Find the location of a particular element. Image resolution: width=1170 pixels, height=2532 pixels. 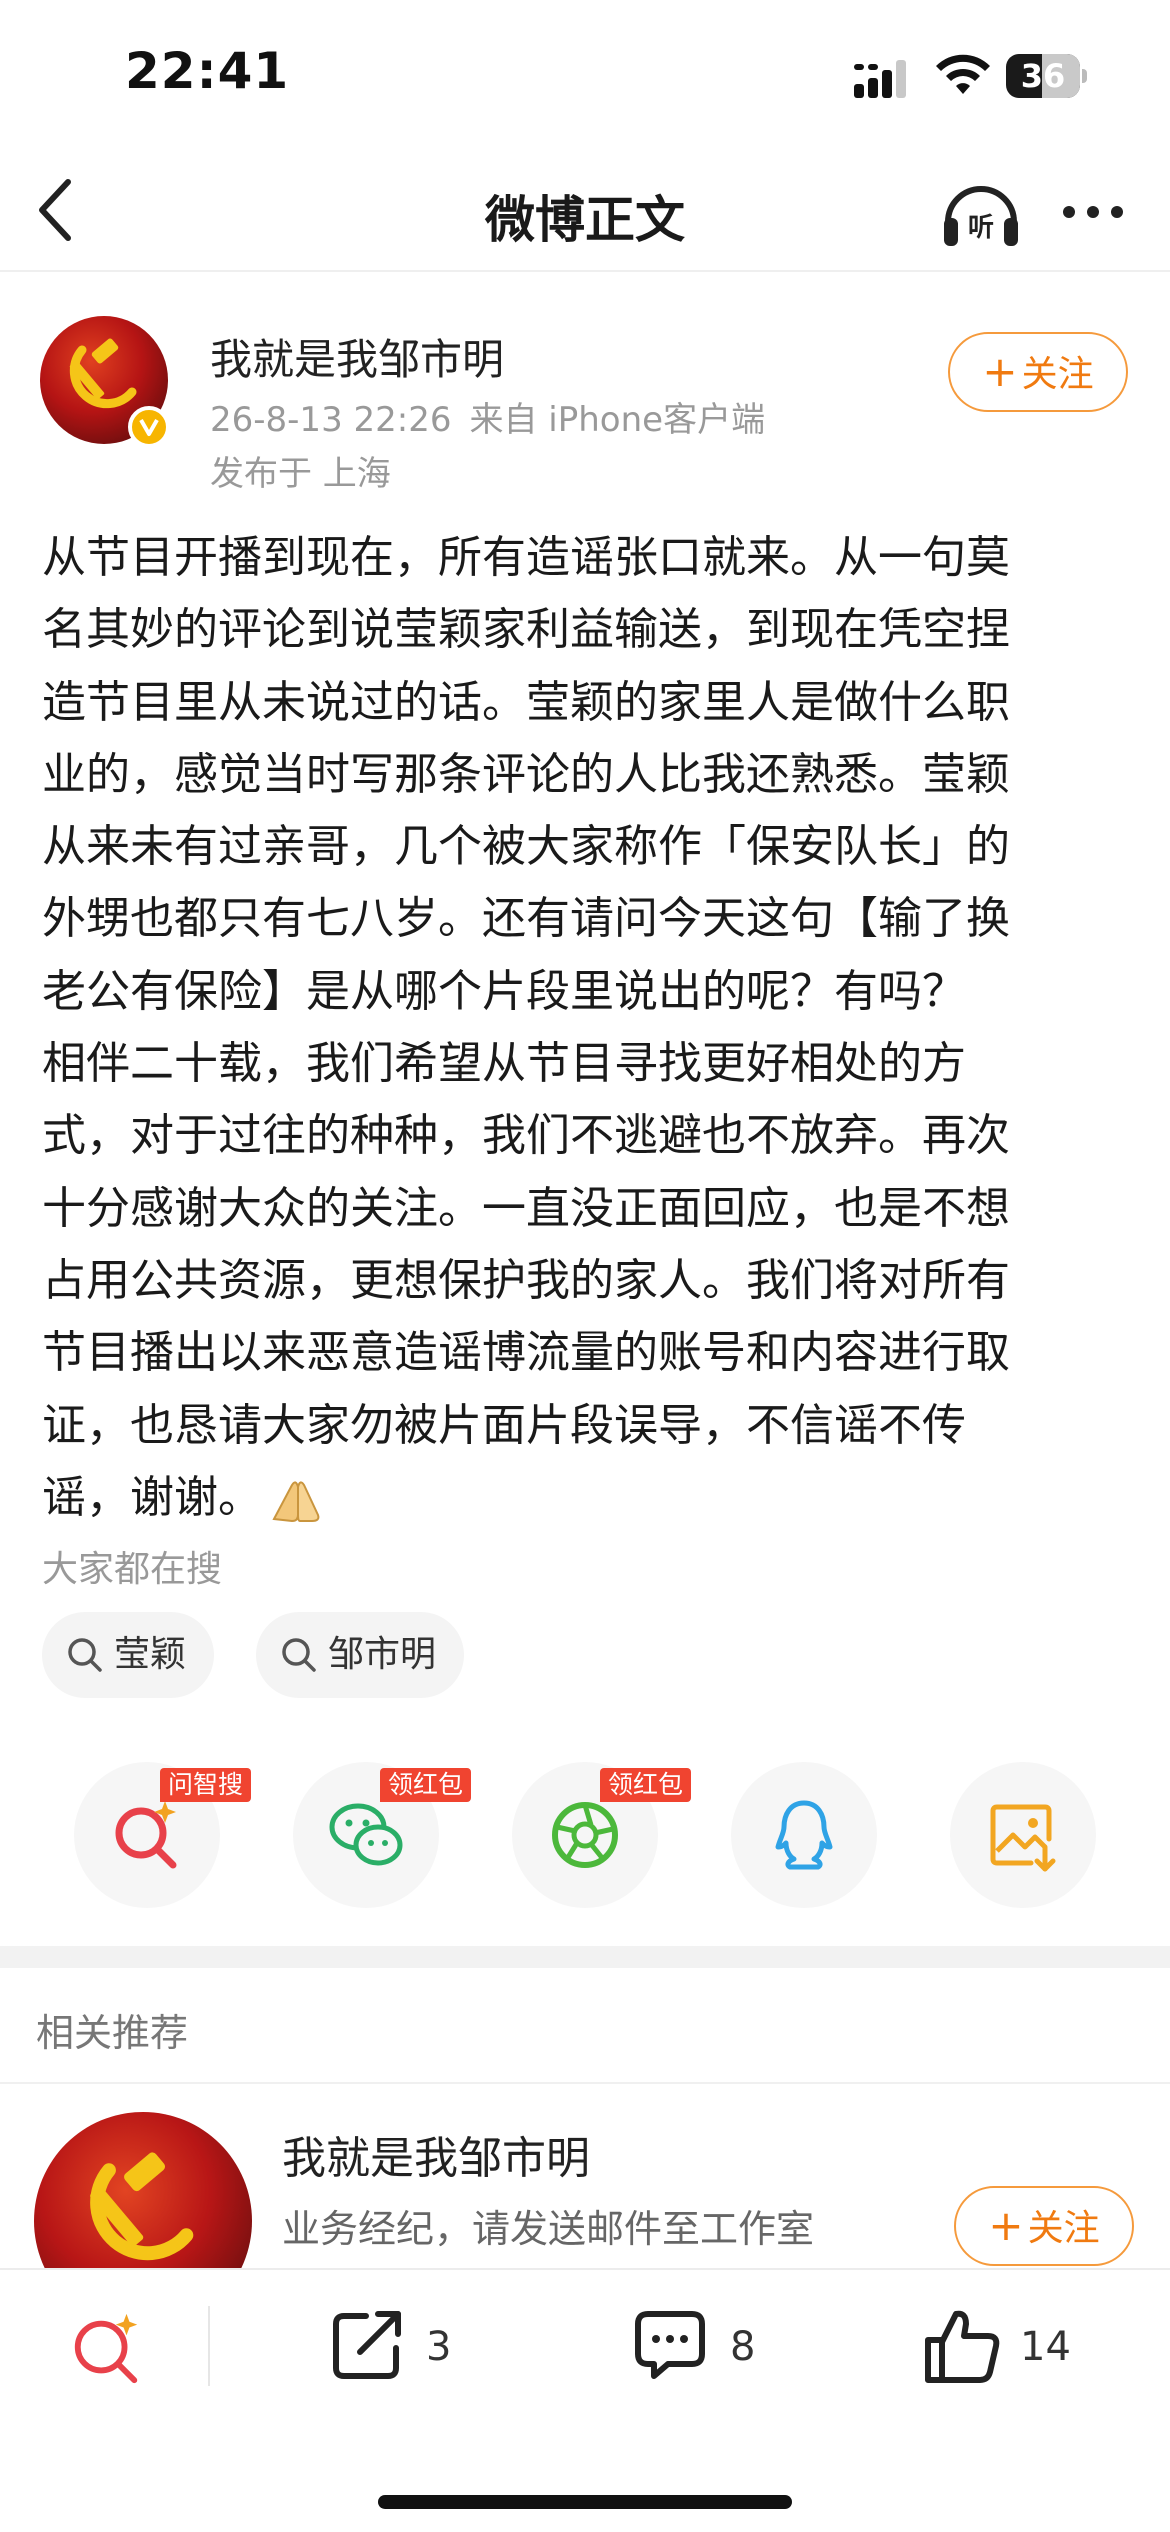

nav-bar: 微博正文 听 is located at coordinates (585, 211).